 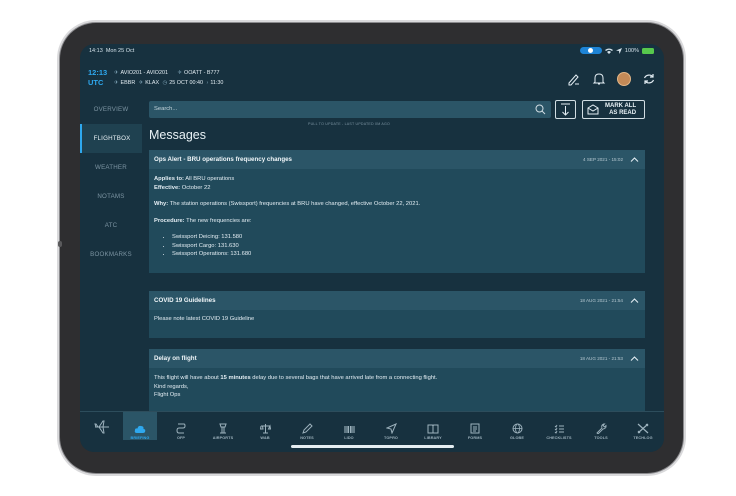 I want to click on tab-airplane, so click(x=102, y=426).